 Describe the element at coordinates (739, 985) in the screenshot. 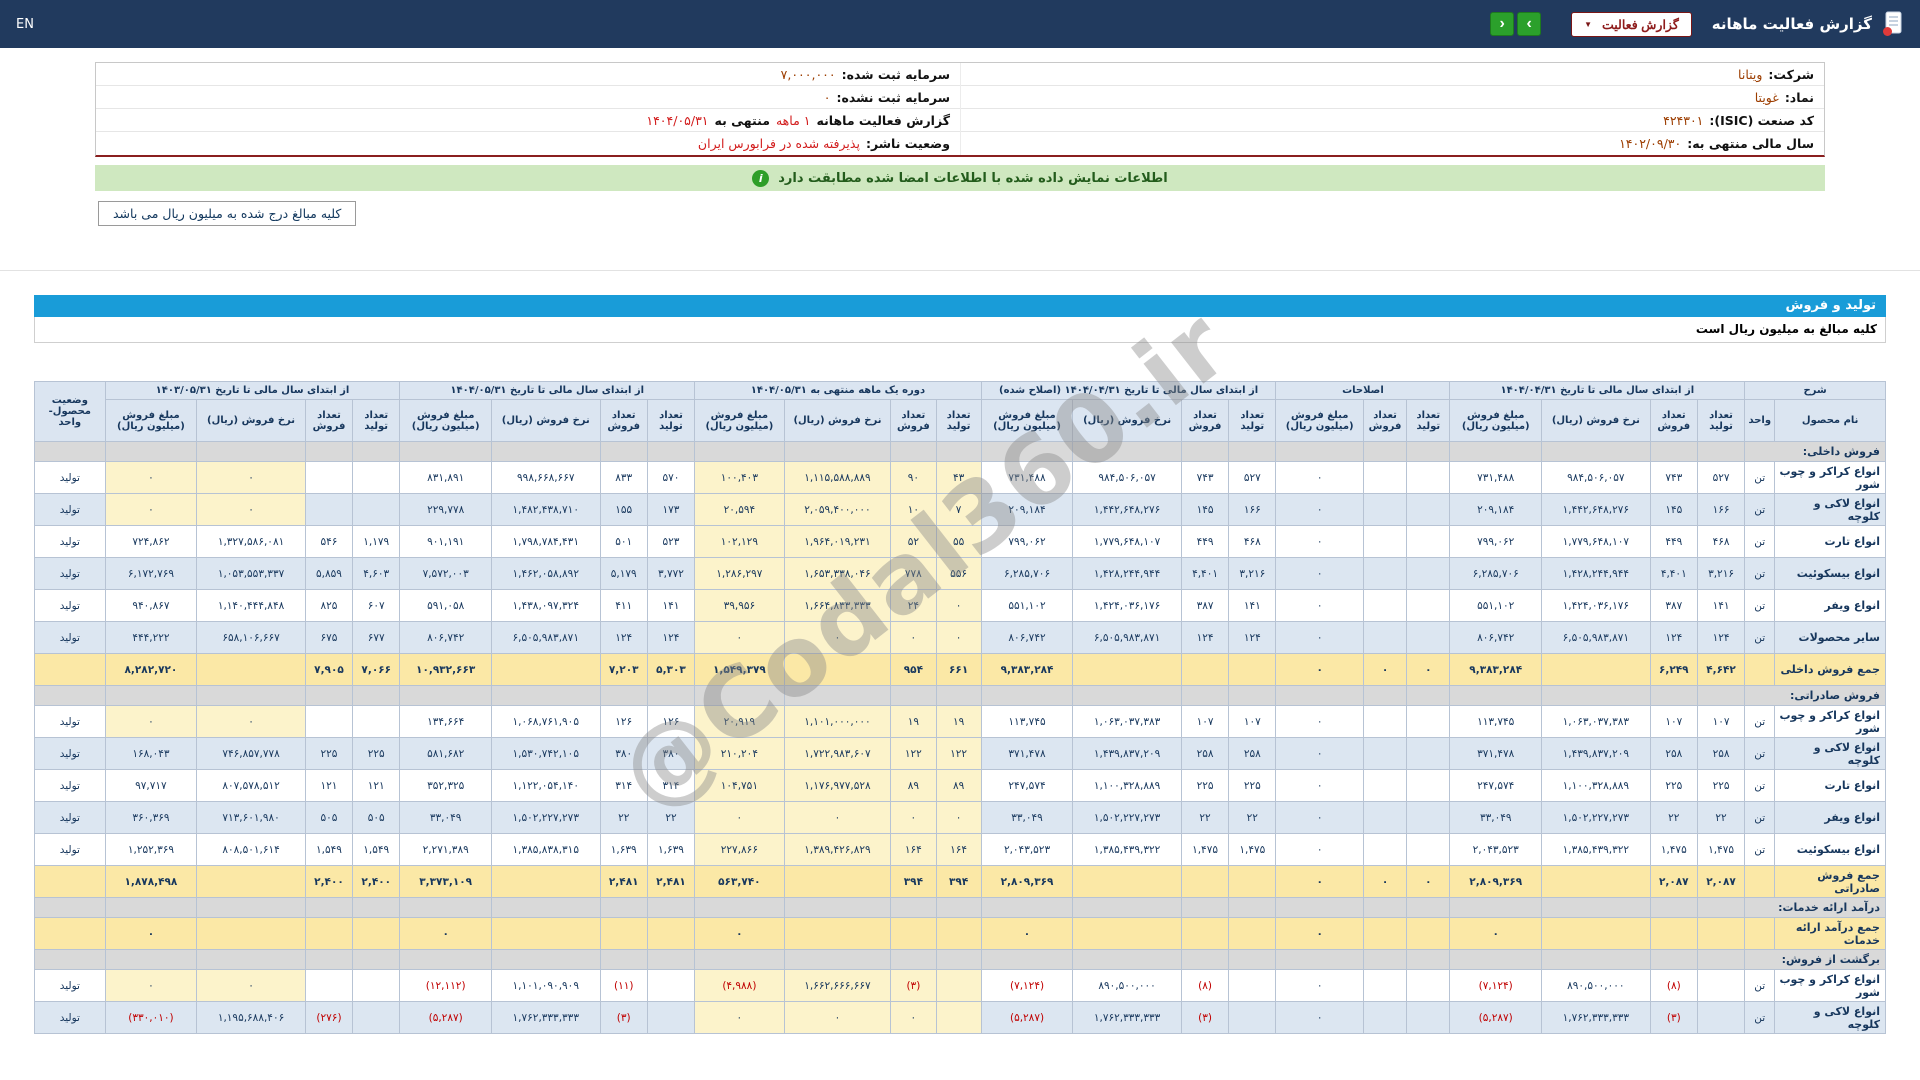

I see `value-cell: (۴,۹۸۸)` at that location.